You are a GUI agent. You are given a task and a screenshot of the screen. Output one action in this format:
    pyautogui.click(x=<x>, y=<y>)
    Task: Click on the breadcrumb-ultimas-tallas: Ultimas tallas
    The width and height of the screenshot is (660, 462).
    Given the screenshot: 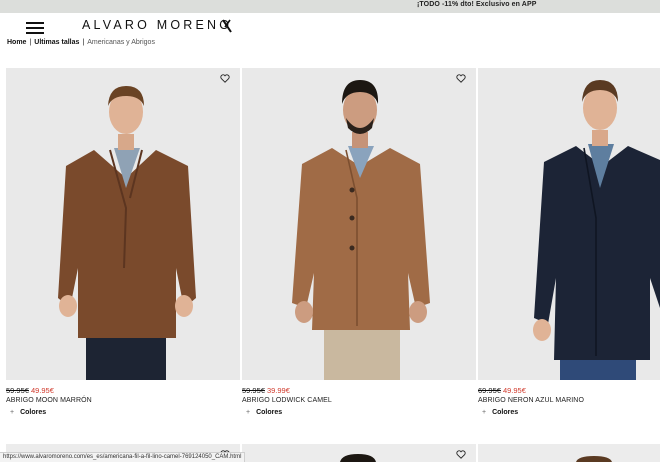 What is the action you would take?
    pyautogui.click(x=56, y=42)
    